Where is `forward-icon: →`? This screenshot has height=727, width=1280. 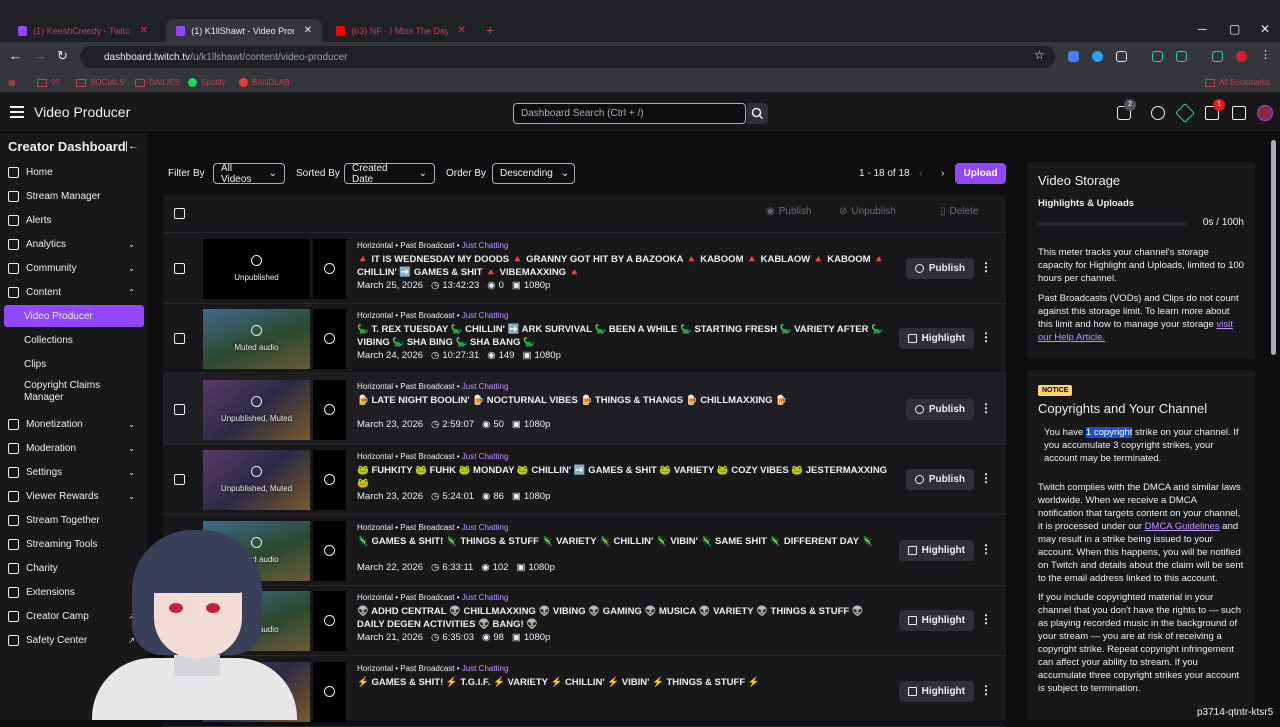 forward-icon: → is located at coordinates (40, 55).